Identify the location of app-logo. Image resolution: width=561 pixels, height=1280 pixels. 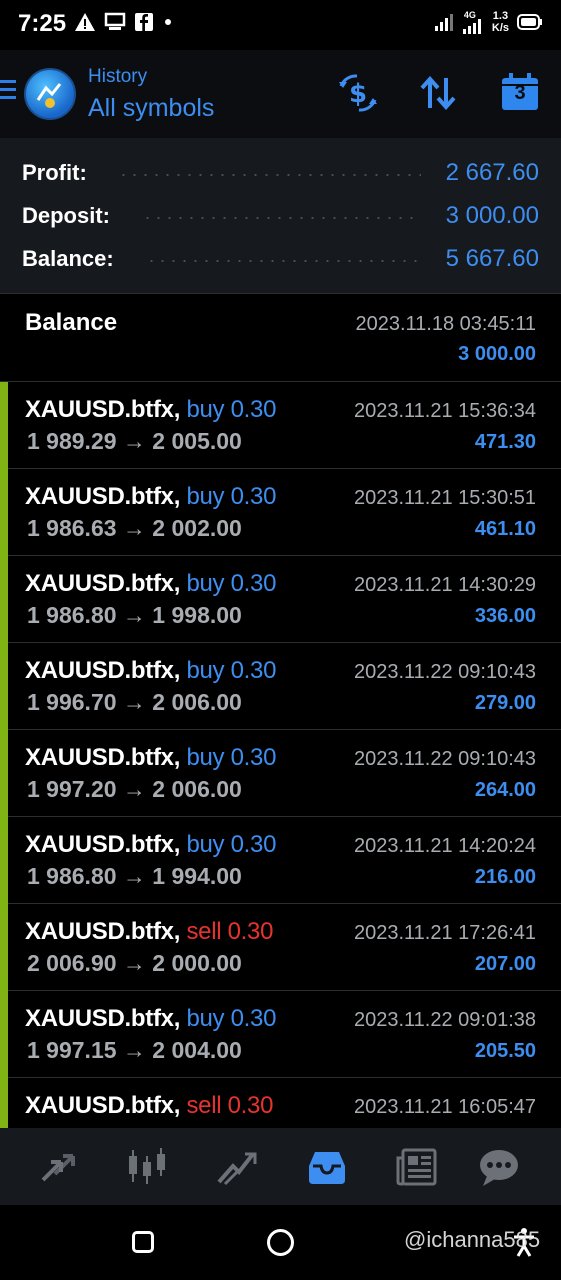
(50, 94).